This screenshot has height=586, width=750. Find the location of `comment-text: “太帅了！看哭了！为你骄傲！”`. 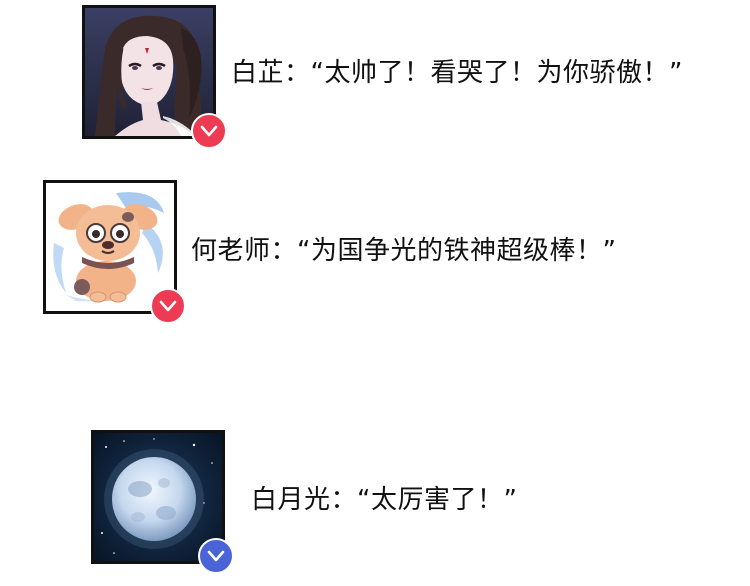

comment-text: “太帅了！看哭了！为你骄傲！” is located at coordinates (496, 73).